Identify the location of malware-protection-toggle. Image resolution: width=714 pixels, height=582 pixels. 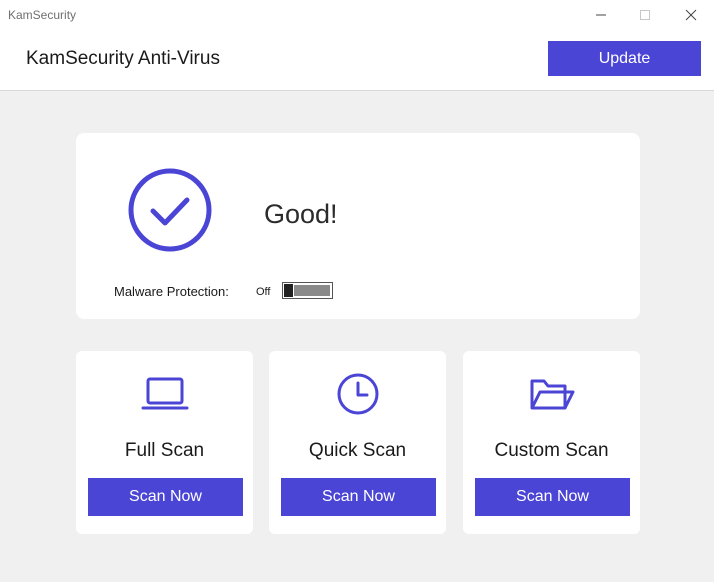
(307, 290).